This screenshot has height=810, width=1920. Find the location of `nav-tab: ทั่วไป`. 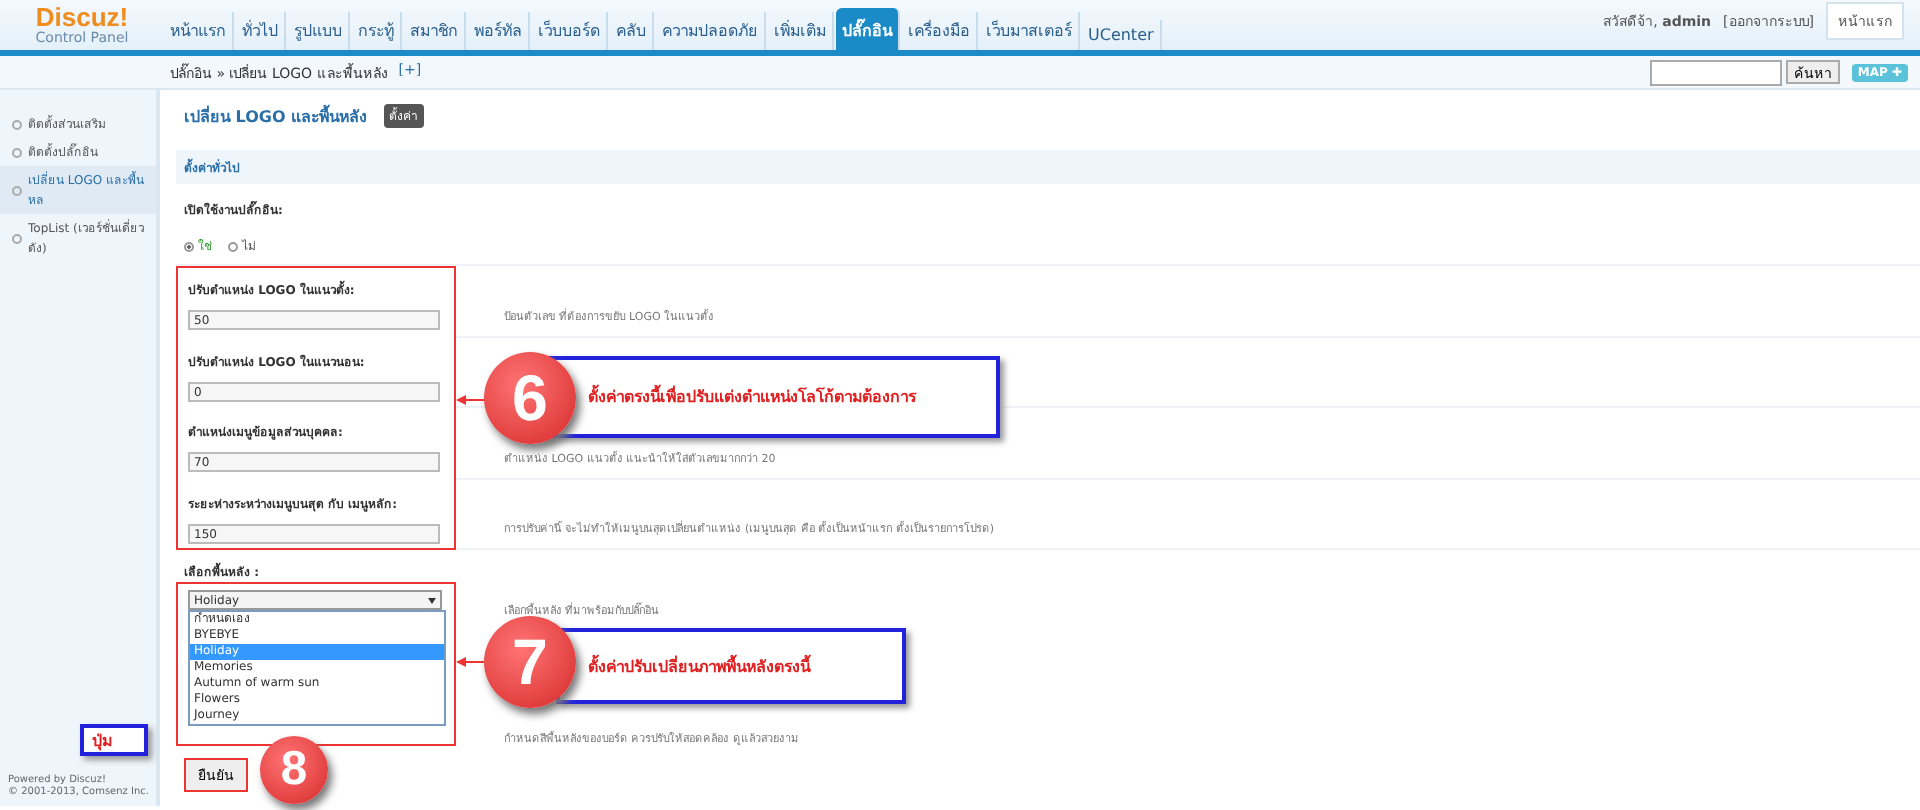

nav-tab: ทั่วไป is located at coordinates (261, 31).